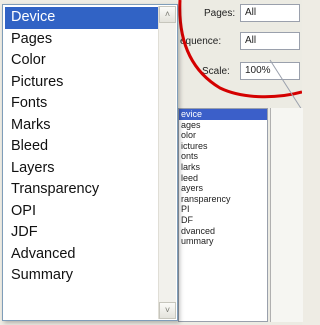 This screenshot has width=320, height=325. What do you see at coordinates (81, 40) in the screenshot?
I see `dropdown-item-pages: Pages` at bounding box center [81, 40].